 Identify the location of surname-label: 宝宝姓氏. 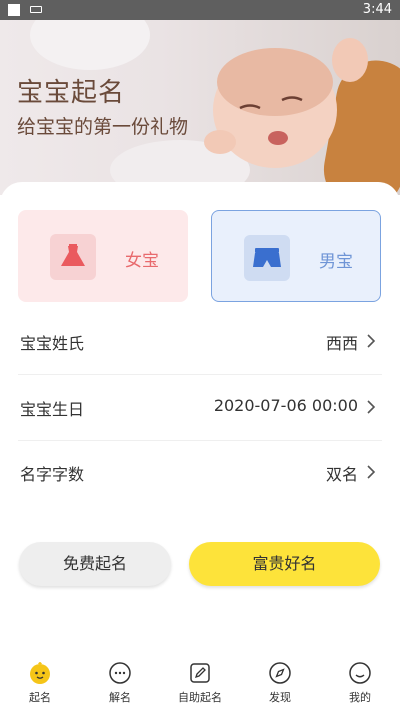
(52, 343).